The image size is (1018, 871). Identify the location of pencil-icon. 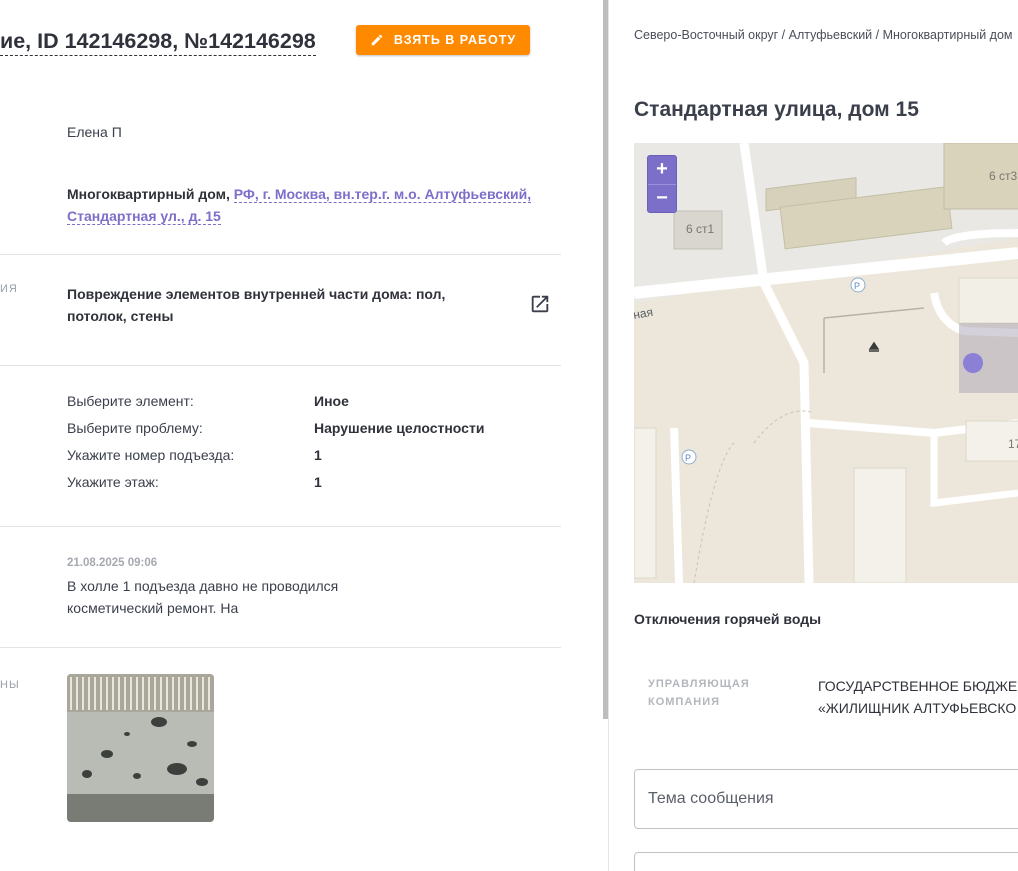
(377, 40).